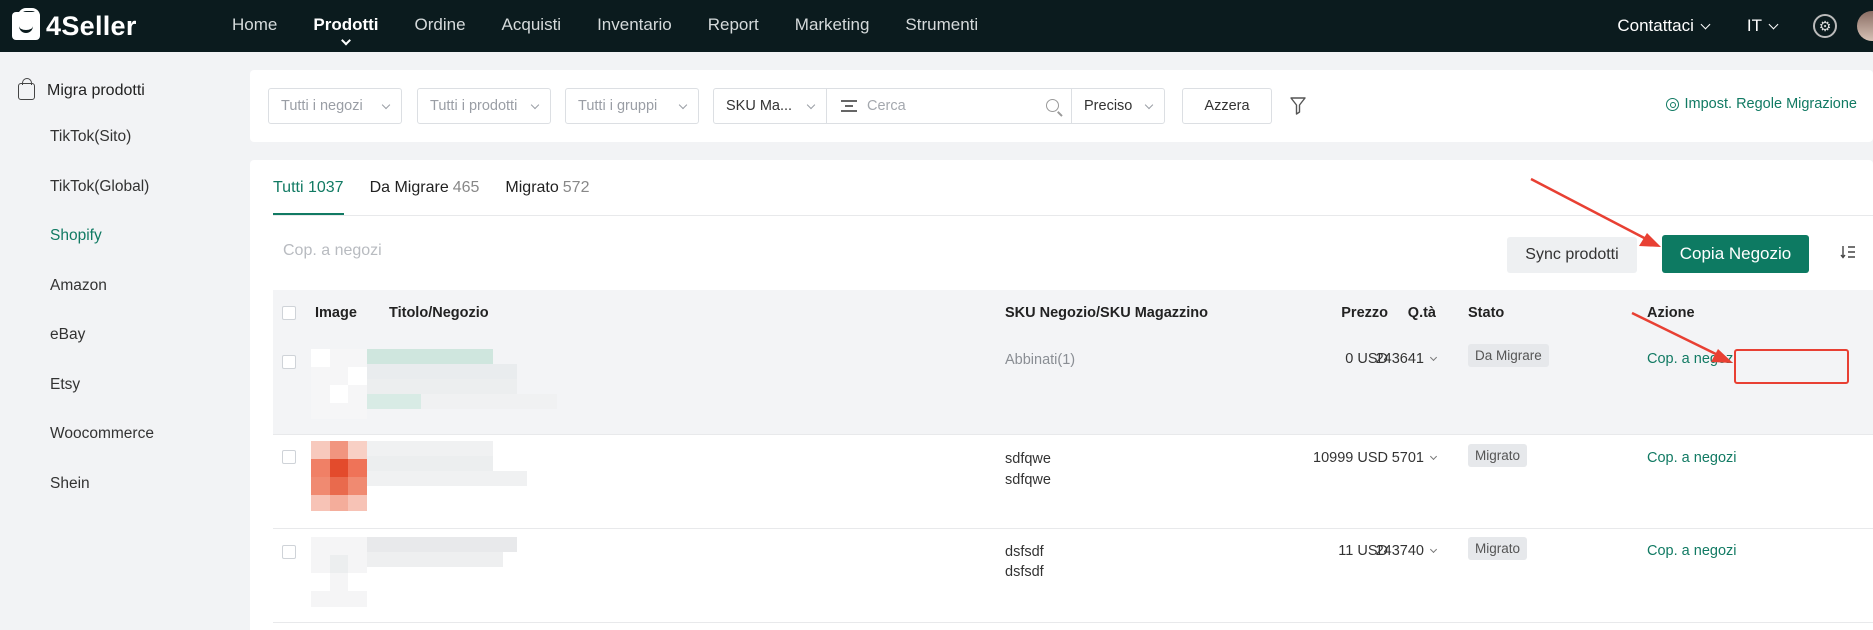 Image resolution: width=1873 pixels, height=630 pixels. What do you see at coordinates (1227, 106) in the screenshot?
I see `reset-button: Azzera` at bounding box center [1227, 106].